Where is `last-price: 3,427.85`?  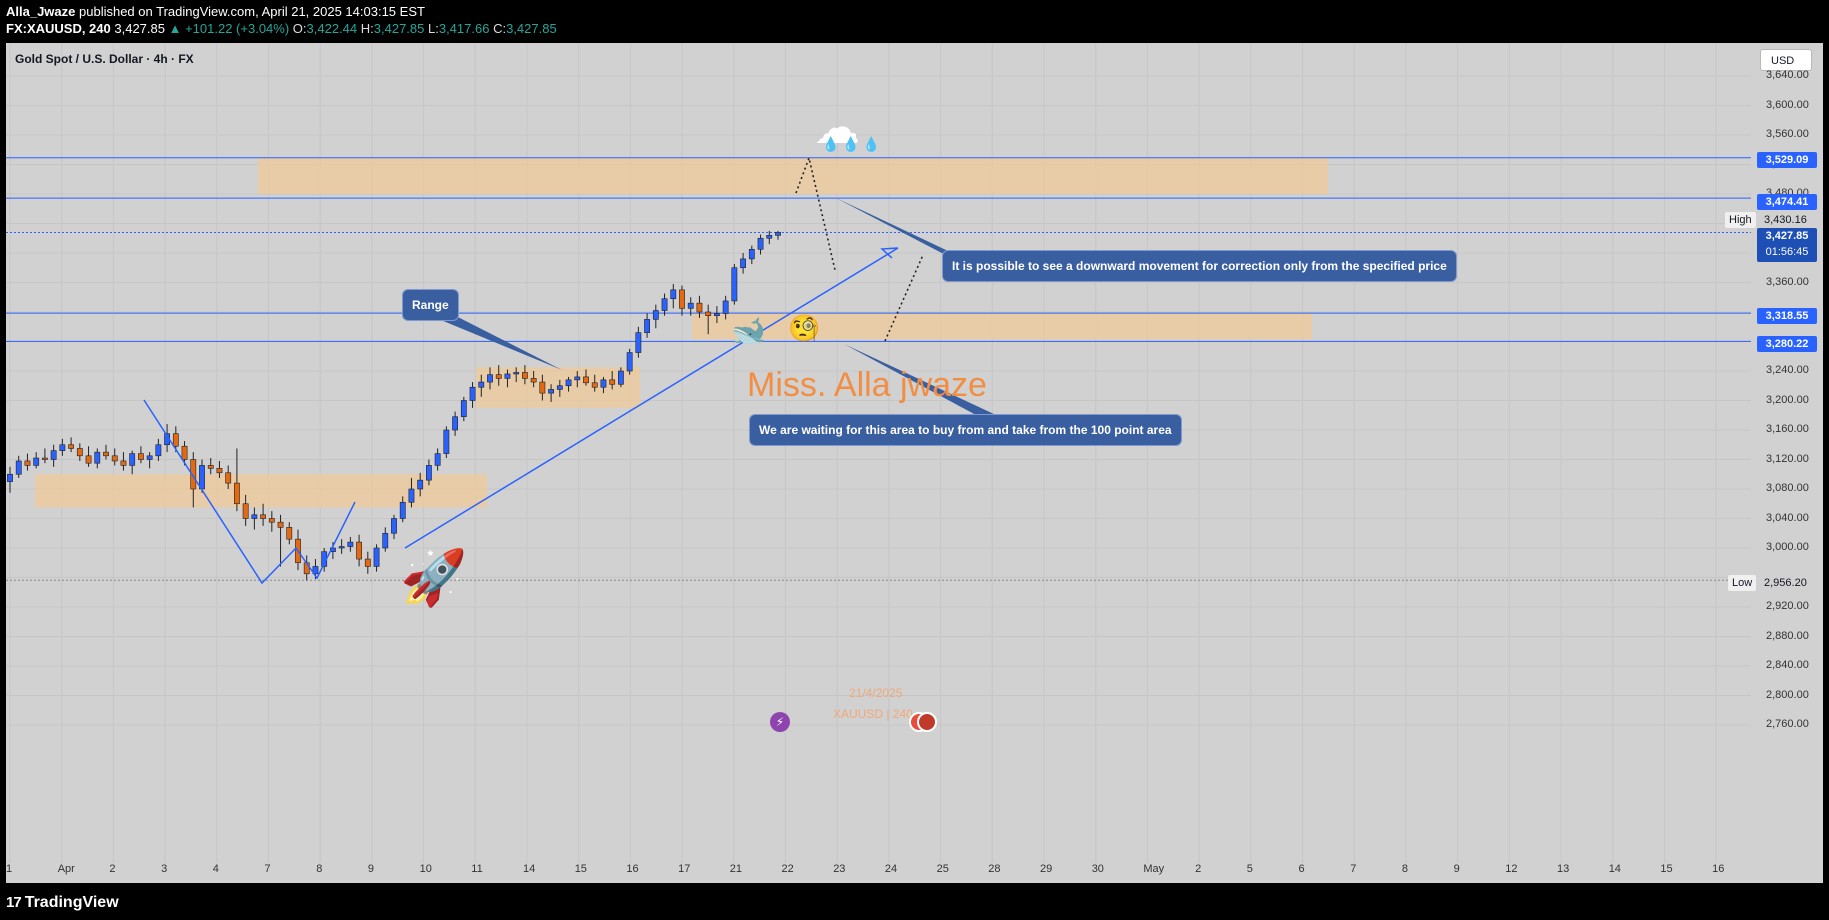
last-price: 3,427.85 is located at coordinates (139, 28).